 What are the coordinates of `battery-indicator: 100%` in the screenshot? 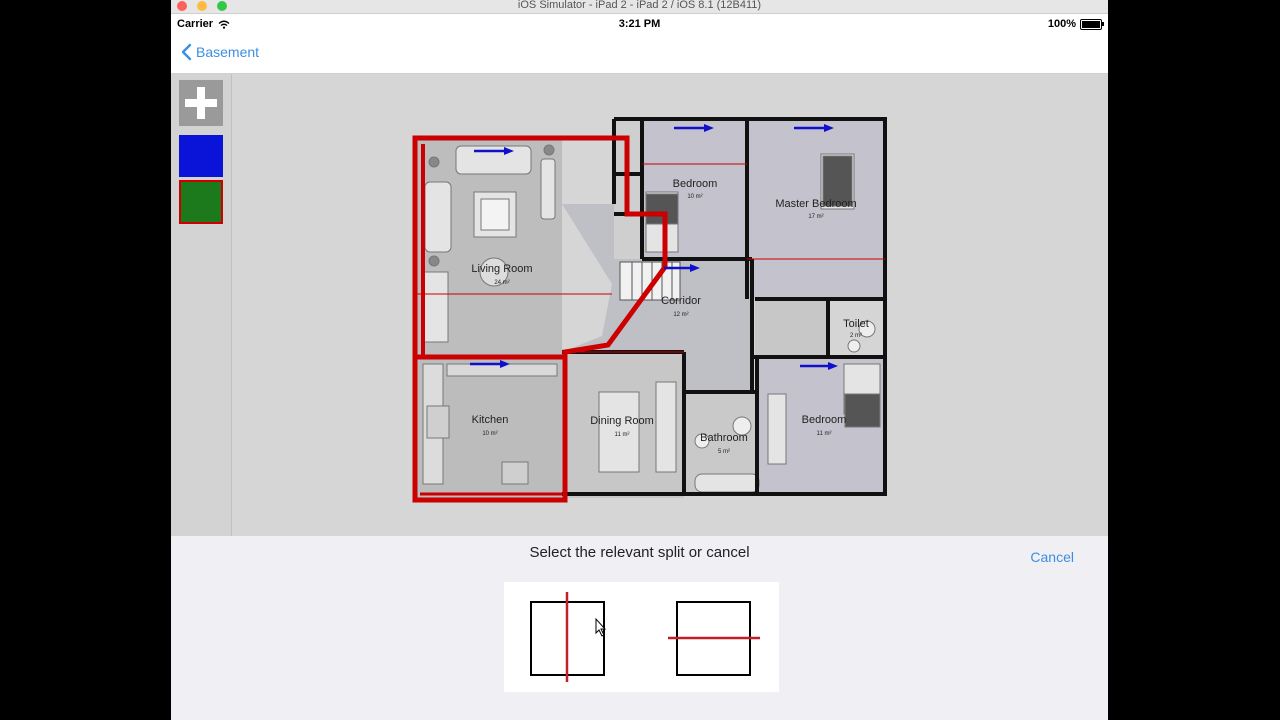 It's located at (1075, 24).